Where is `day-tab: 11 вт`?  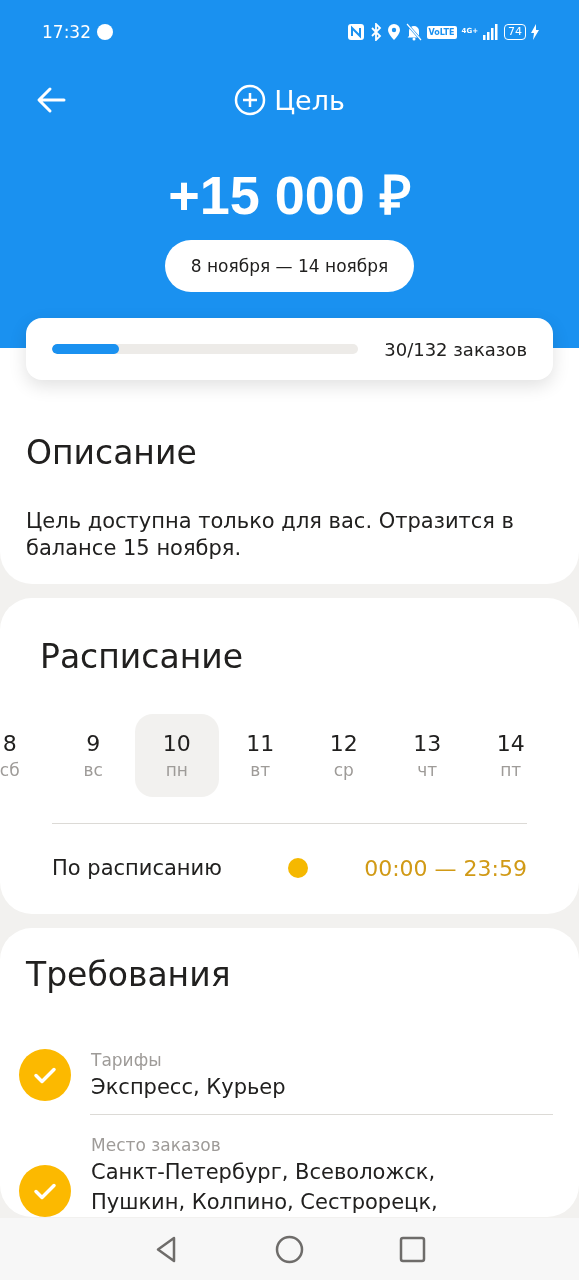 day-tab: 11 вт is located at coordinates (260, 755).